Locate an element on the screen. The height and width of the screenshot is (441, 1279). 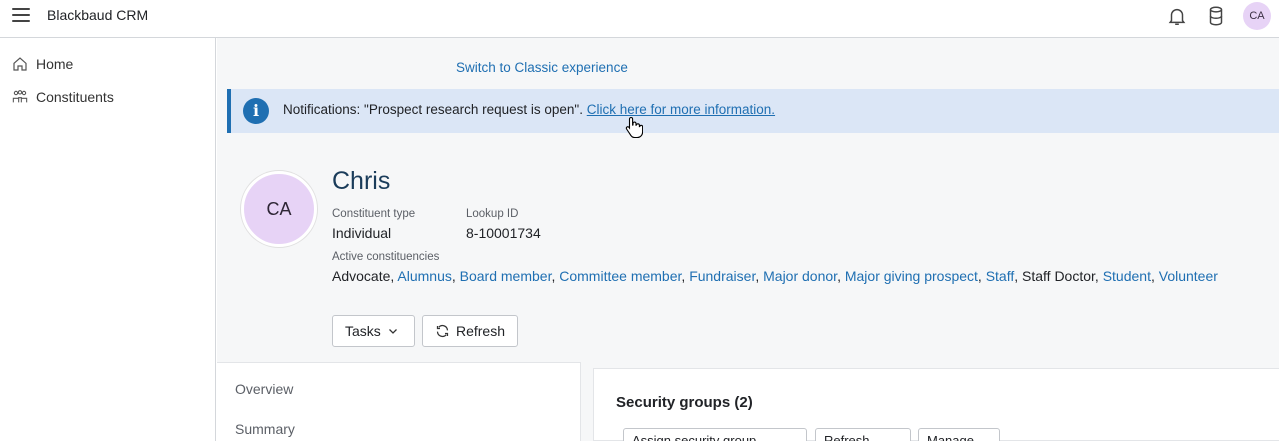
tasks-button-label: Tasks is located at coordinates (363, 331).